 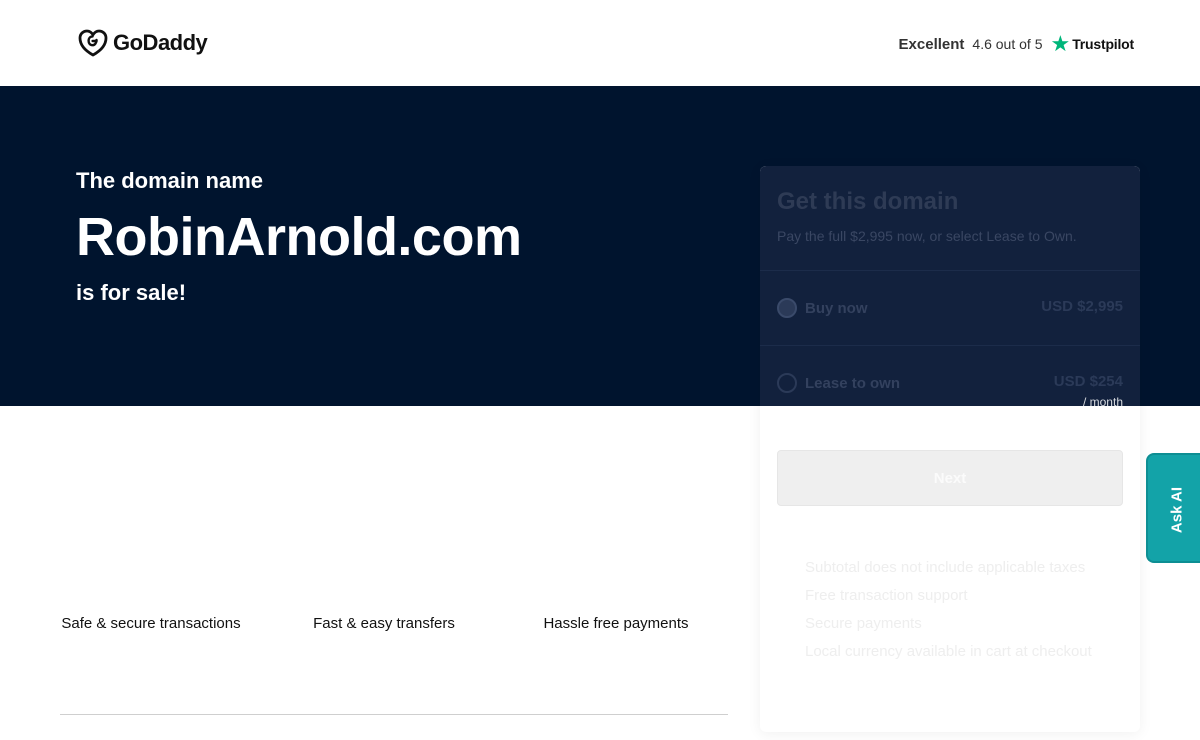 What do you see at coordinates (299, 237) in the screenshot?
I see `domain-name-heading: RobinArnold.com` at bounding box center [299, 237].